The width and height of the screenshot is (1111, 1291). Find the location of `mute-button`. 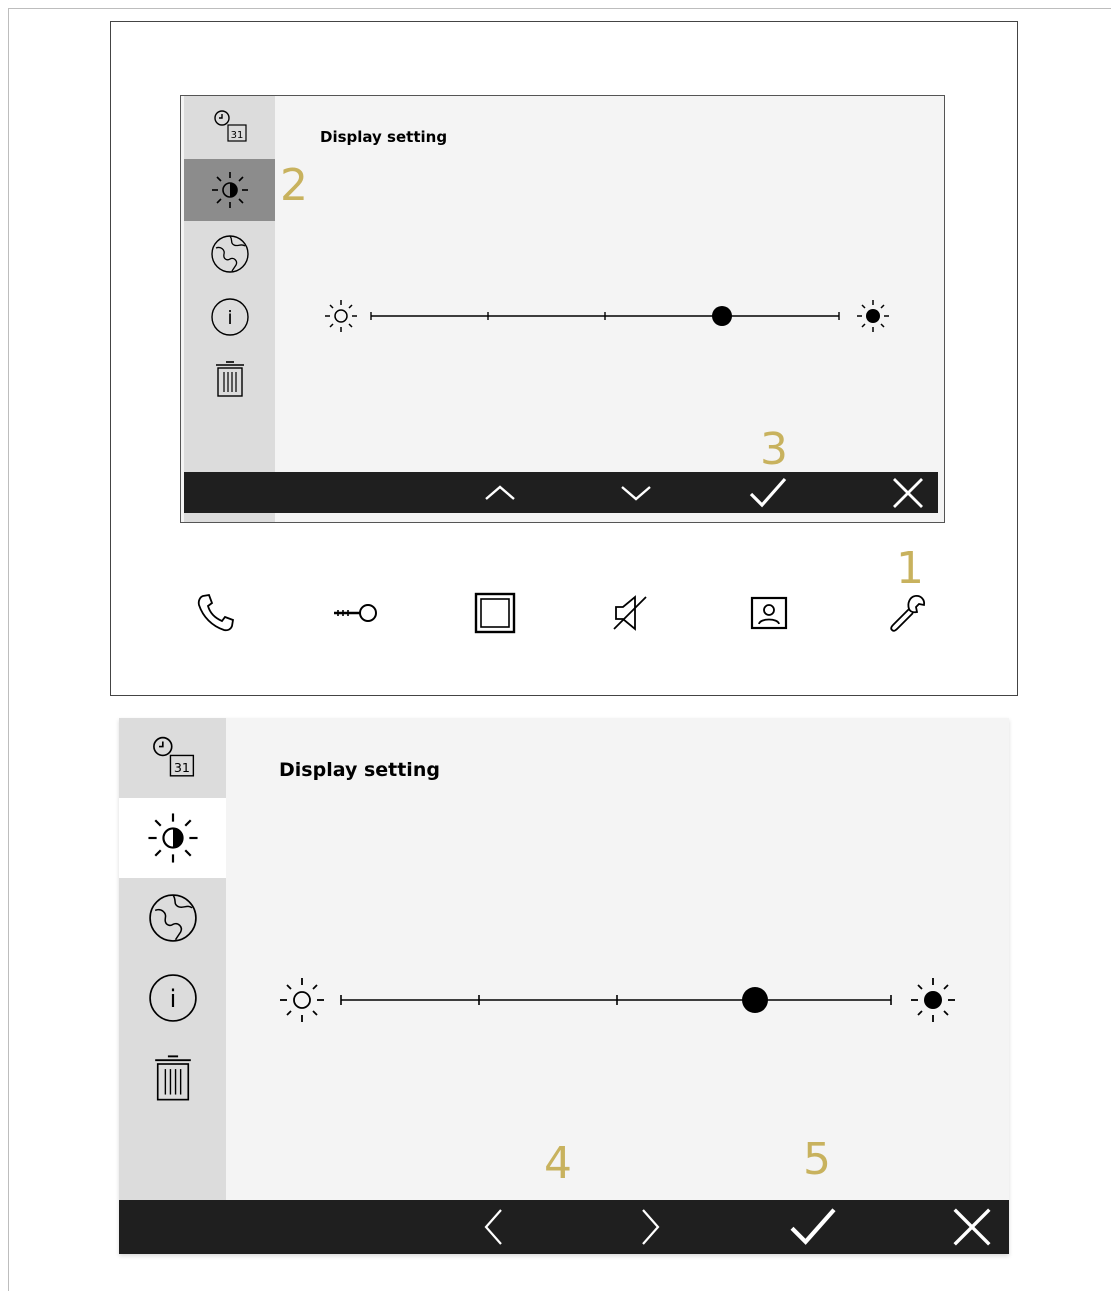

mute-button is located at coordinates (630, 613).